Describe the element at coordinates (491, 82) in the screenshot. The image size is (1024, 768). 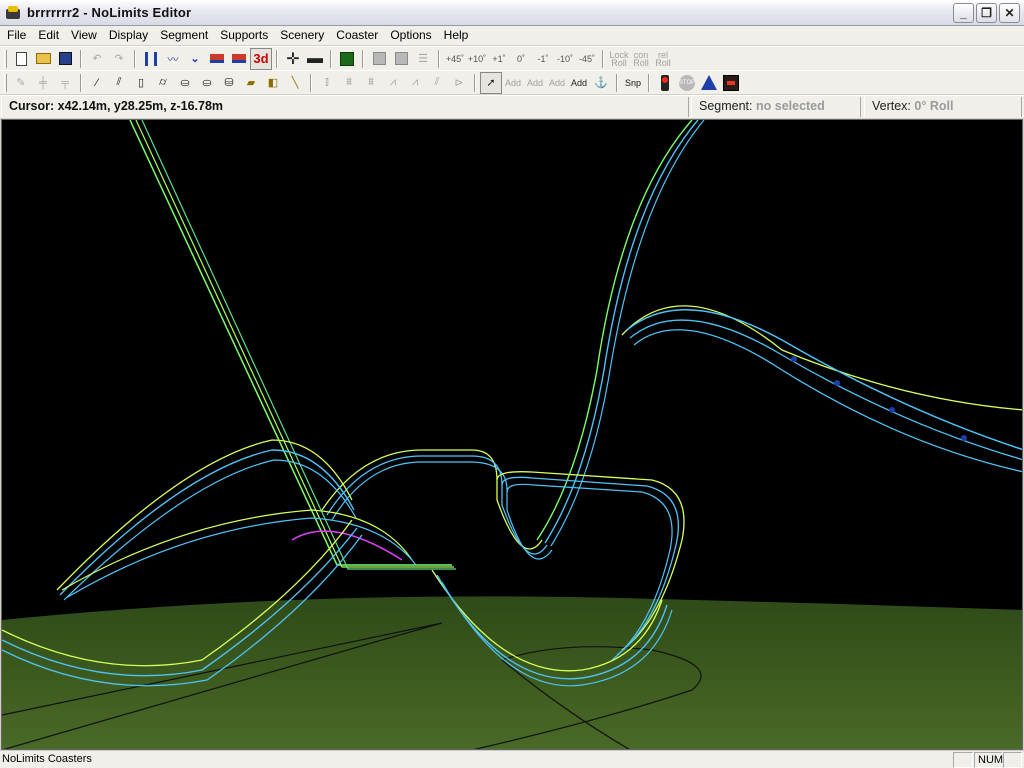
I see `select-button: ➚` at that location.